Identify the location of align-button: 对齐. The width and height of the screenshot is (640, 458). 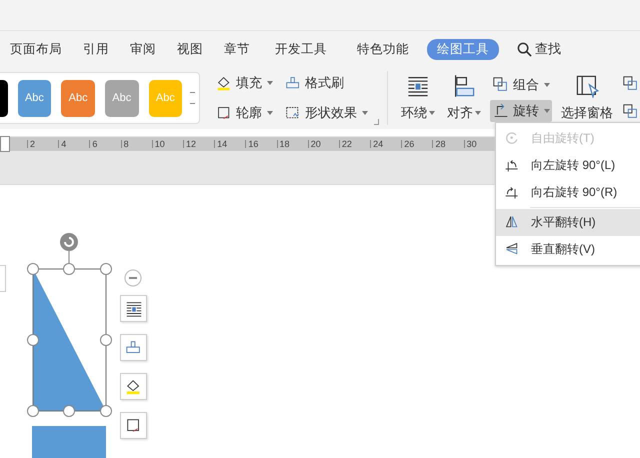
(464, 98).